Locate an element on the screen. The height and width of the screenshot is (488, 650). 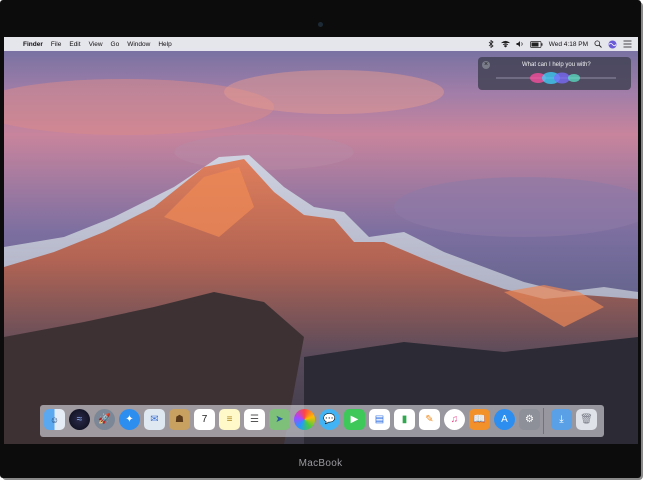
macbook-label: MacBook is located at coordinates (320, 463).